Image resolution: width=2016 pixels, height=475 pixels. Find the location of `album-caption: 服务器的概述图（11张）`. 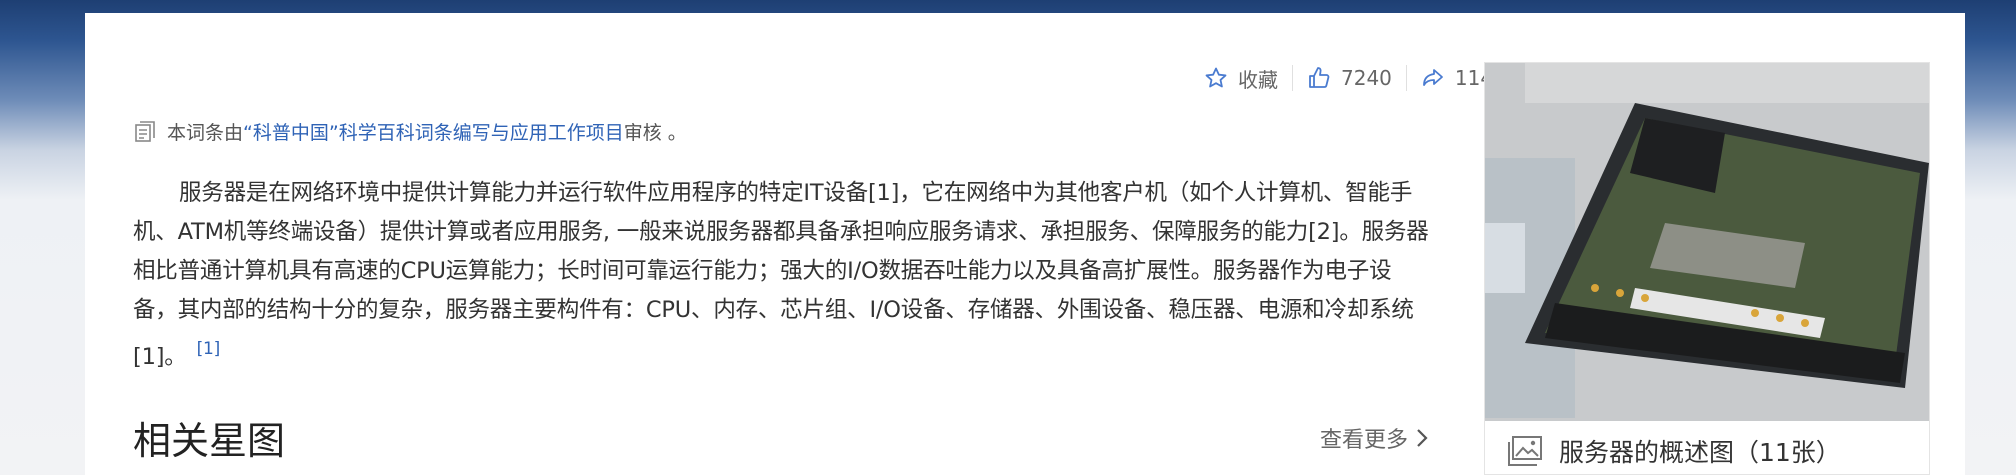

album-caption: 服务器的概述图（11张） is located at coordinates (1674, 451).